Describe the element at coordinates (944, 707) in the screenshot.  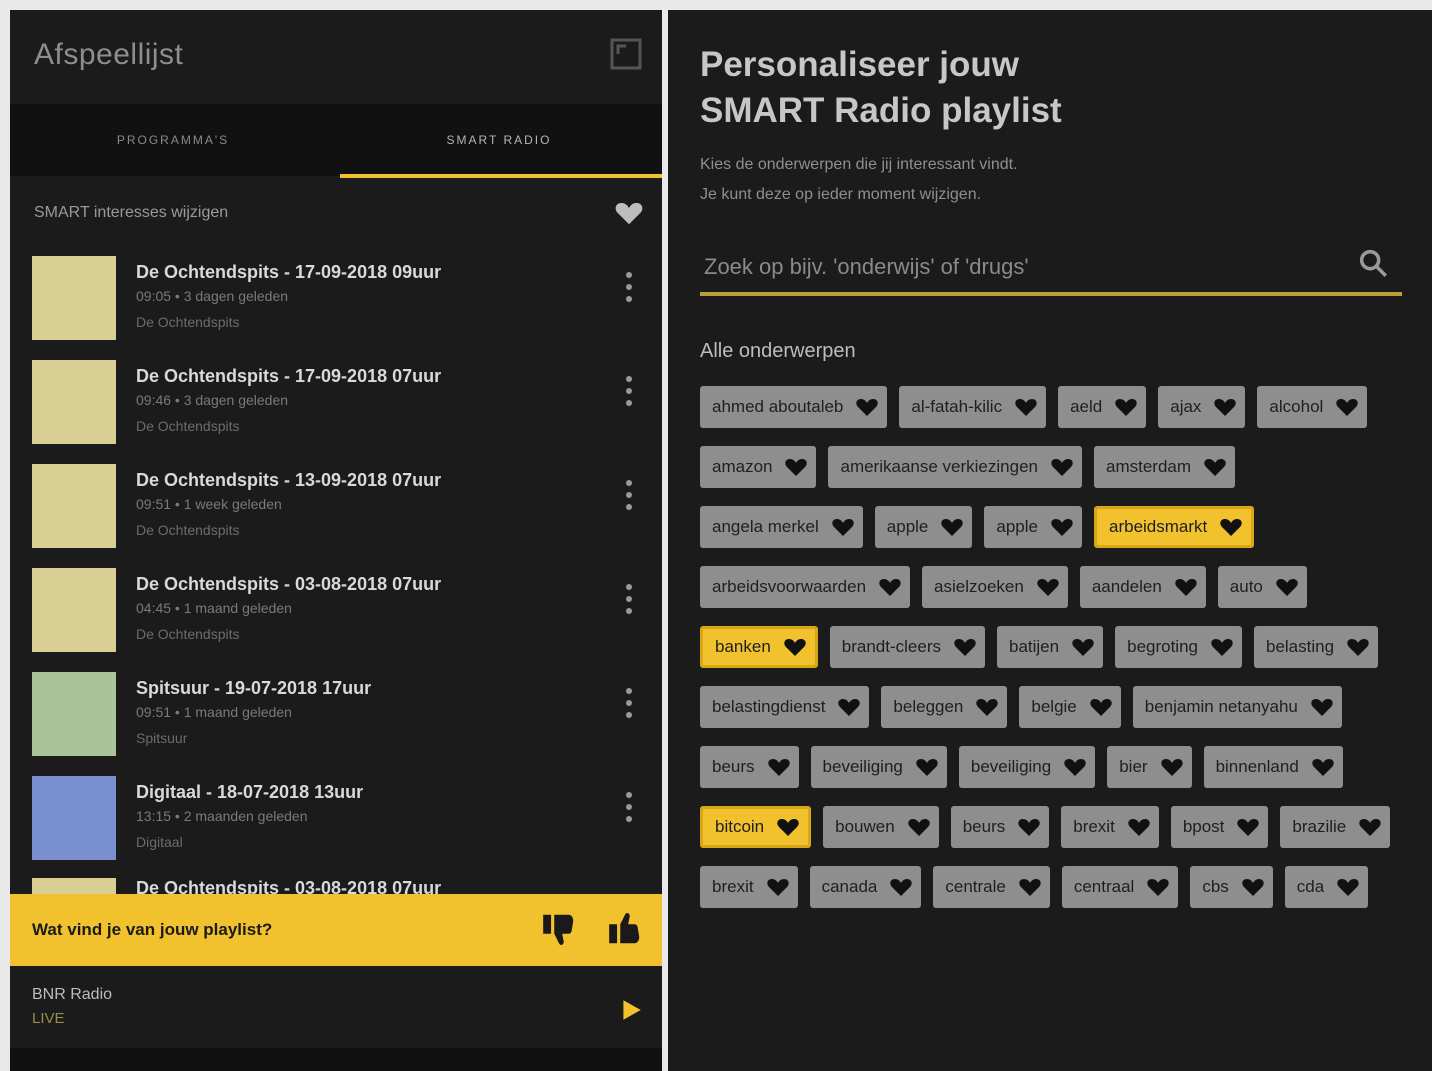
I see `topic-chip: beleggen` at that location.